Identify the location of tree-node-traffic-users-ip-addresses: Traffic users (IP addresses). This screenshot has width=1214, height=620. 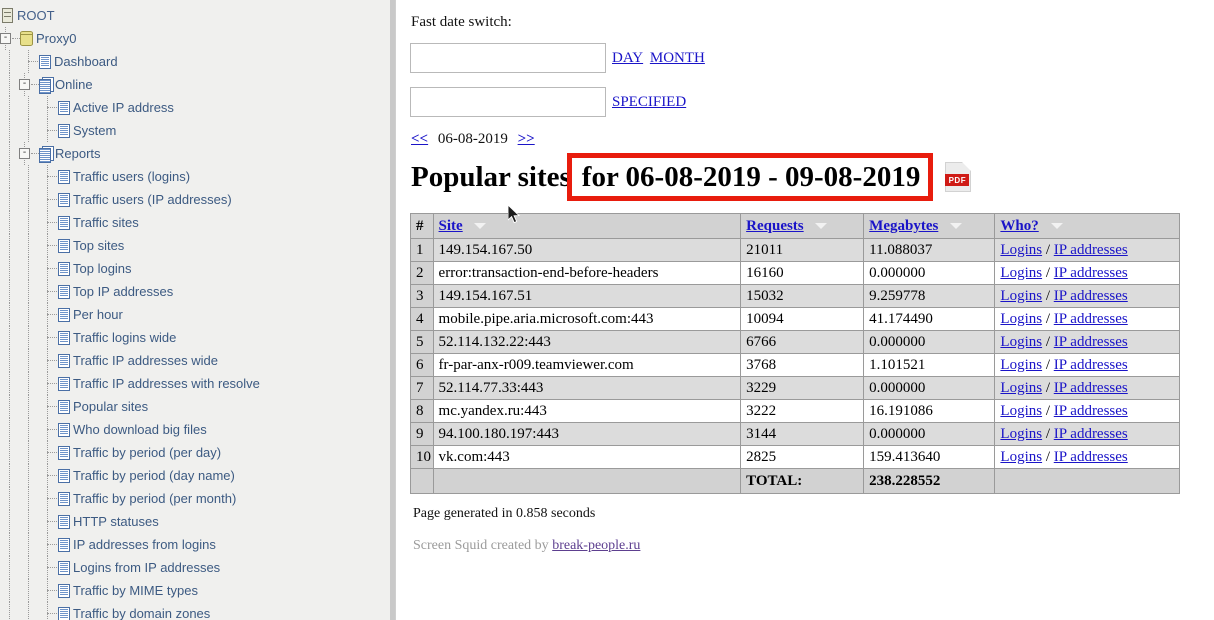
(197, 199).